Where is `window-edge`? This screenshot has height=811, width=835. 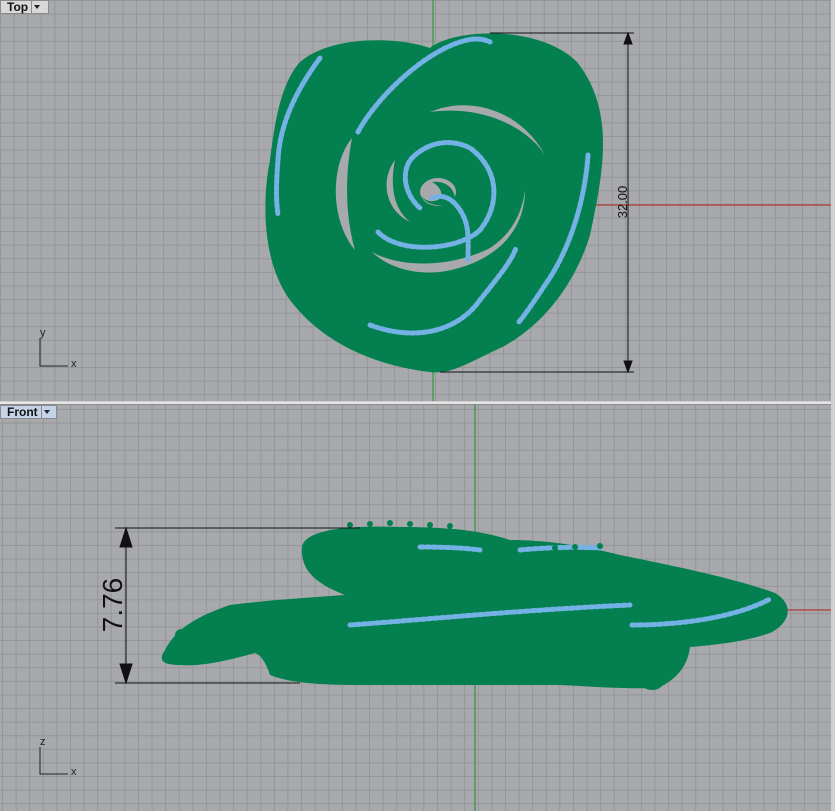 window-edge is located at coordinates (833, 405).